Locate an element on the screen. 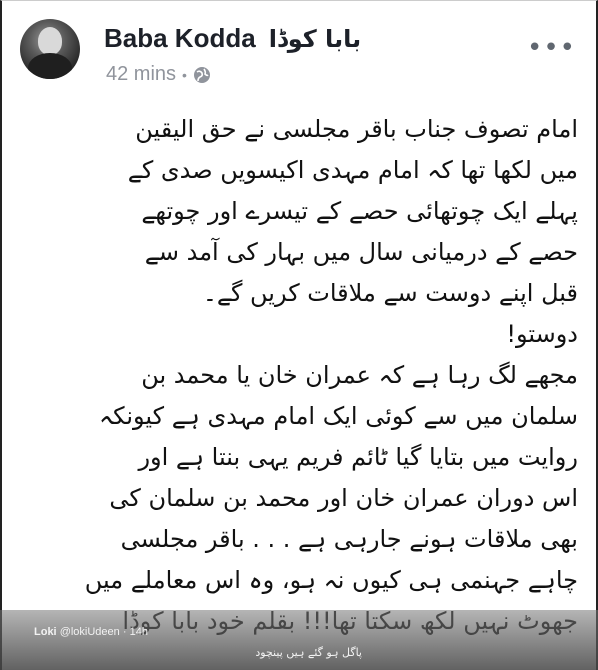 The width and height of the screenshot is (598, 670). post-line: میں لکھا تھا کہ امام مہدی اکیسویں صدی کے is located at coordinates (352, 170).